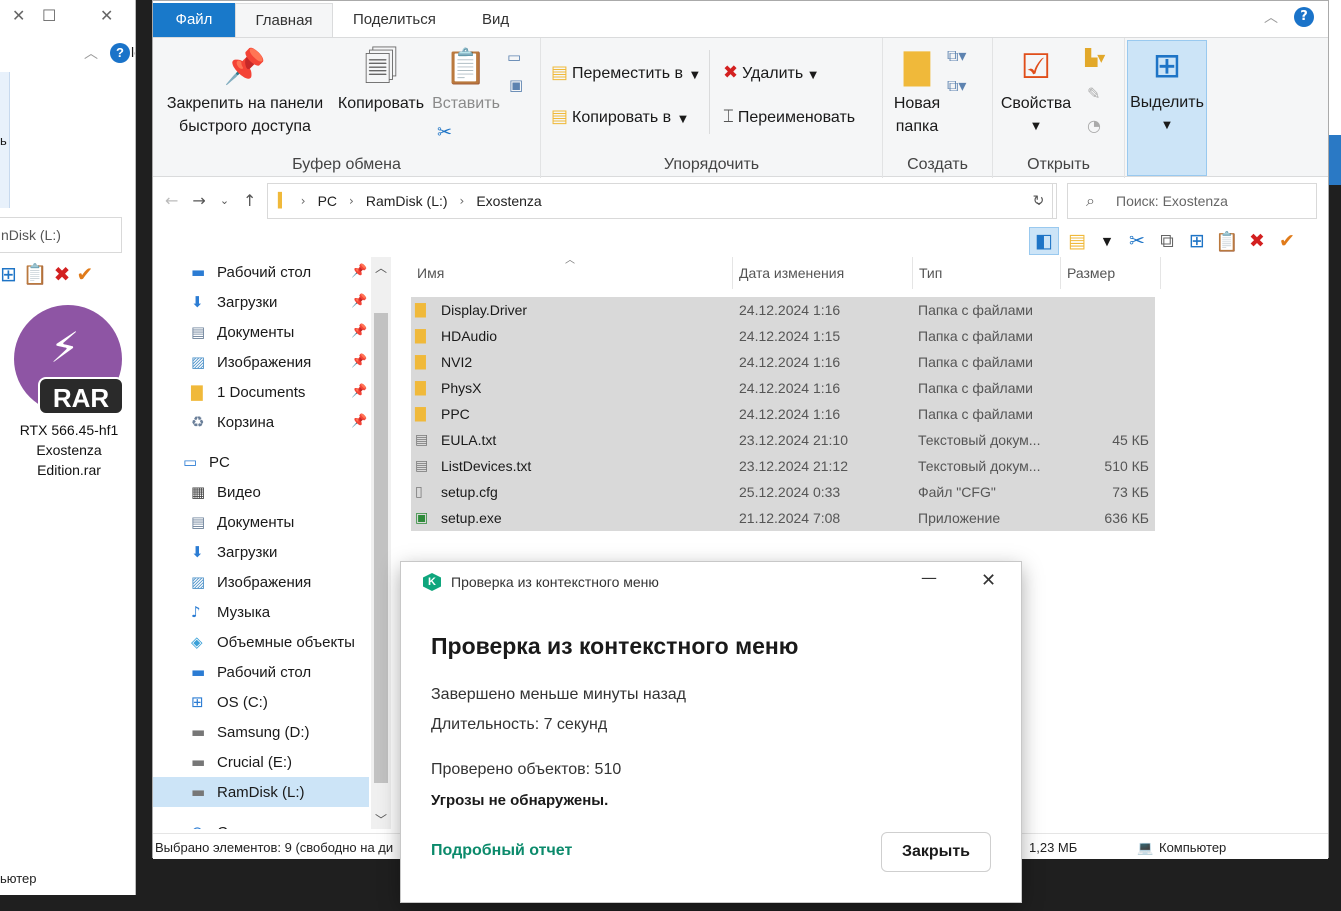 This screenshot has width=1341, height=911. What do you see at coordinates (1111, 273) in the screenshot?
I see `column-header-size: Размер` at bounding box center [1111, 273].